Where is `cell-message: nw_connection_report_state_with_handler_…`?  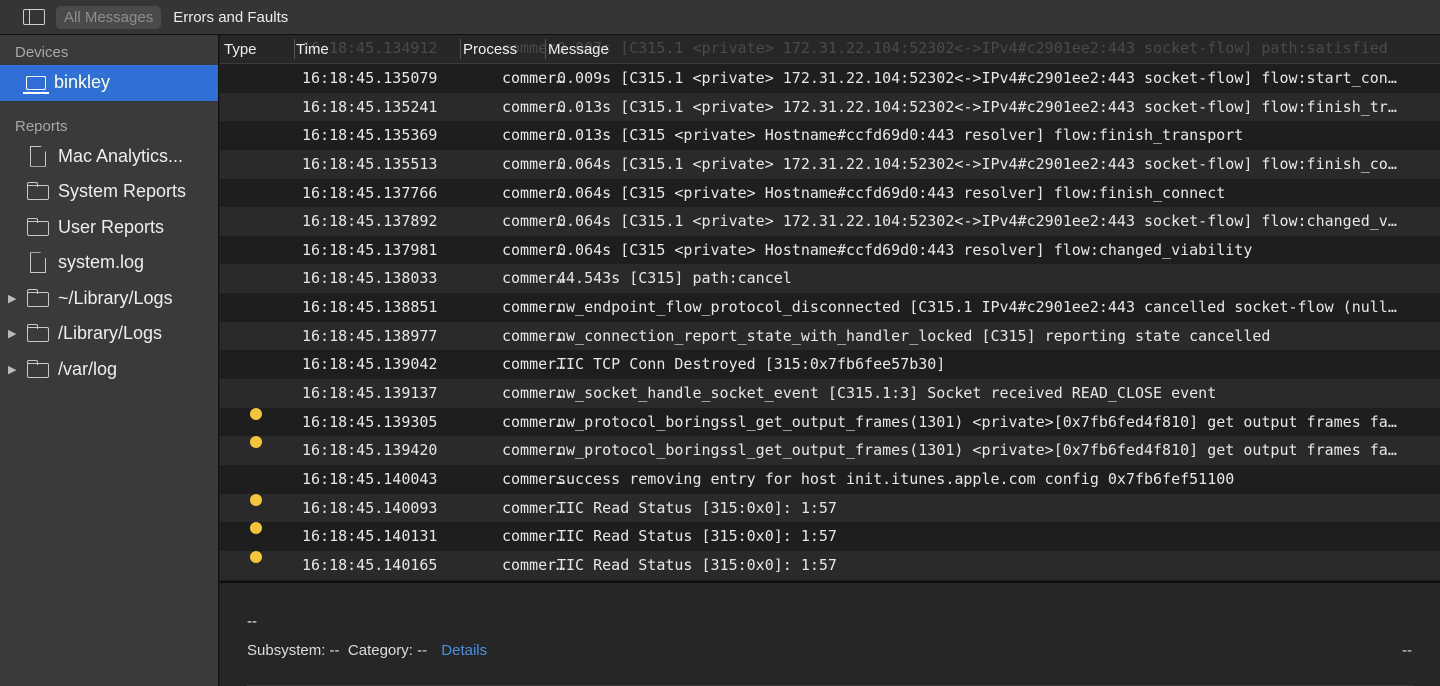
cell-message: nw_connection_report_state_with_handler_… is located at coordinates (914, 335).